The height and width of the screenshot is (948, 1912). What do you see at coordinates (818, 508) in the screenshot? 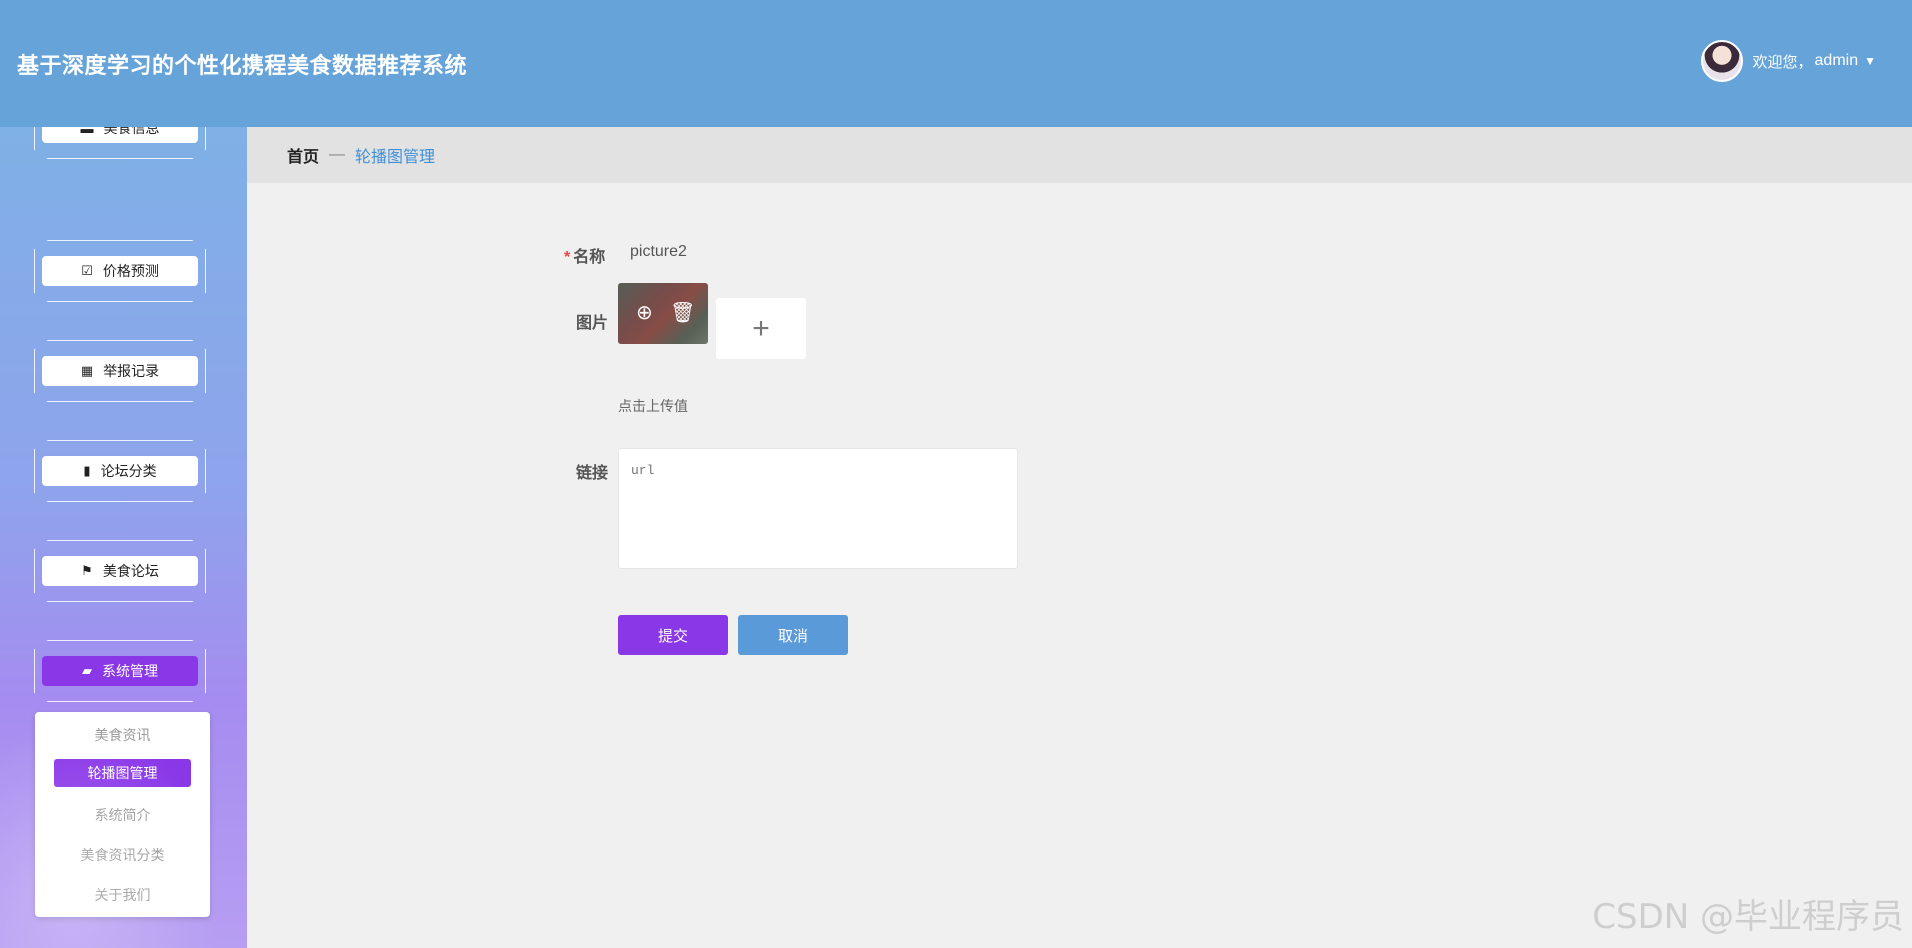
I see `link-input` at bounding box center [818, 508].